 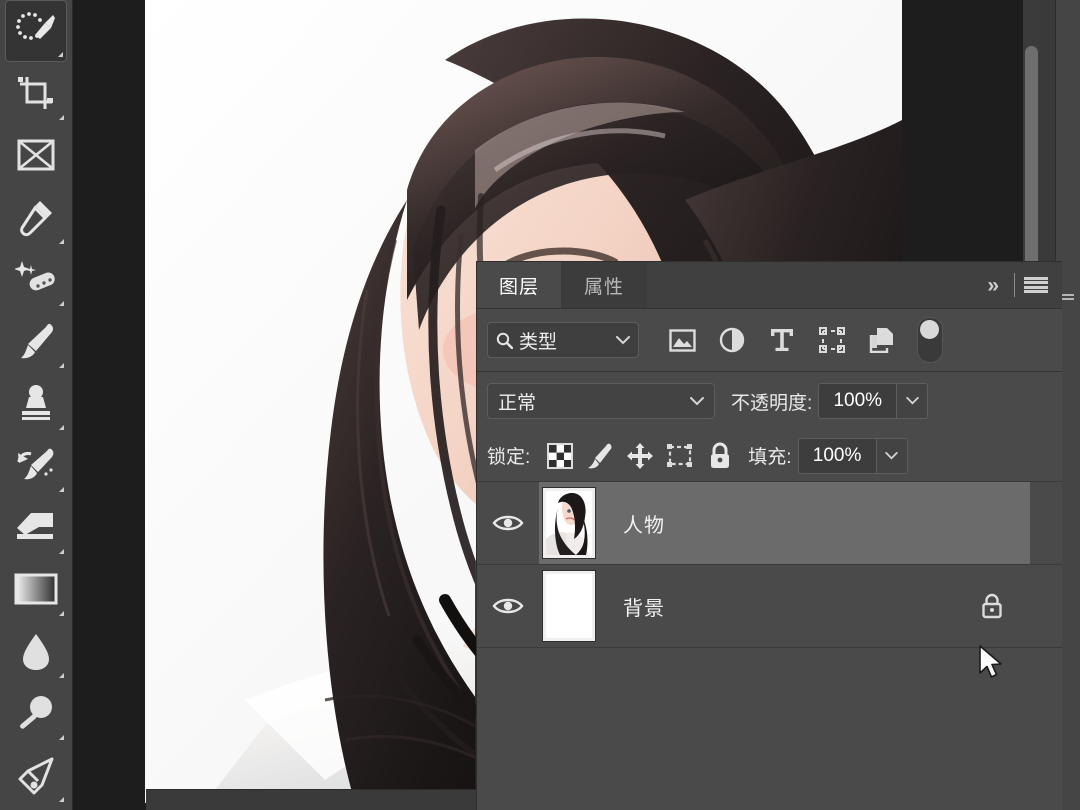 I want to click on clone-stamp-icon, so click(x=36, y=402).